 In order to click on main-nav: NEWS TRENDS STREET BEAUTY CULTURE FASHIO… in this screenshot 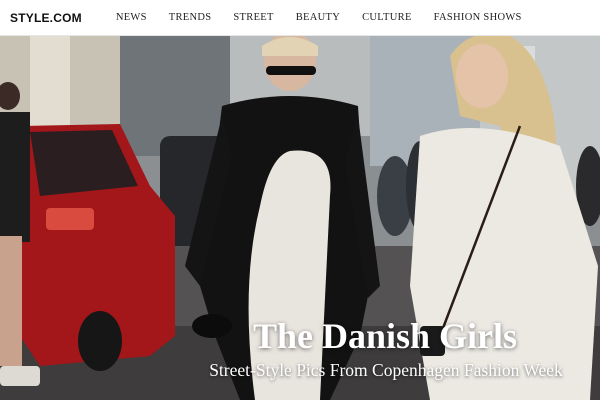, I will do `click(330, 17)`.